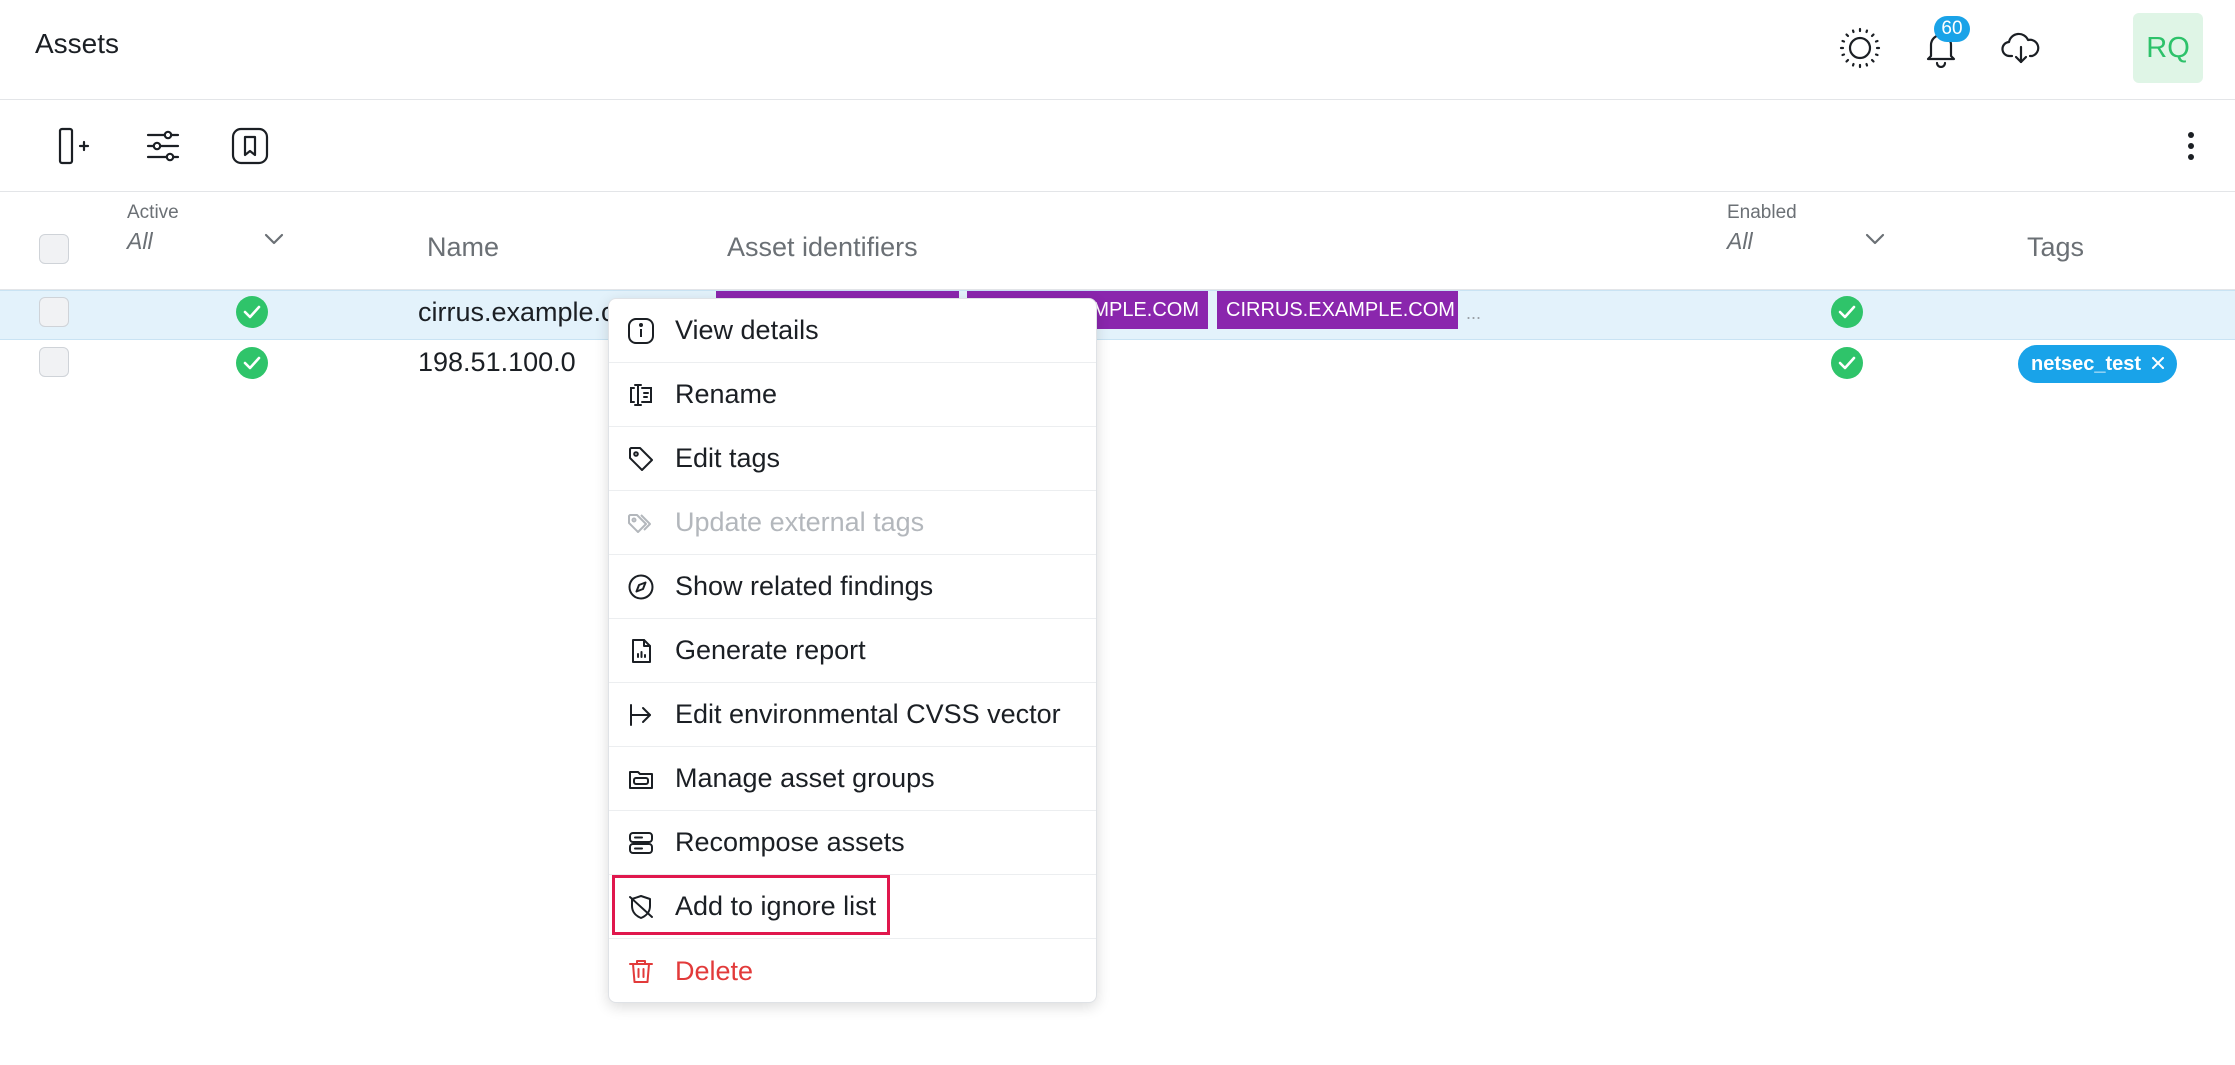 The image size is (2235, 1065). I want to click on add-column-icon, so click(73, 146).